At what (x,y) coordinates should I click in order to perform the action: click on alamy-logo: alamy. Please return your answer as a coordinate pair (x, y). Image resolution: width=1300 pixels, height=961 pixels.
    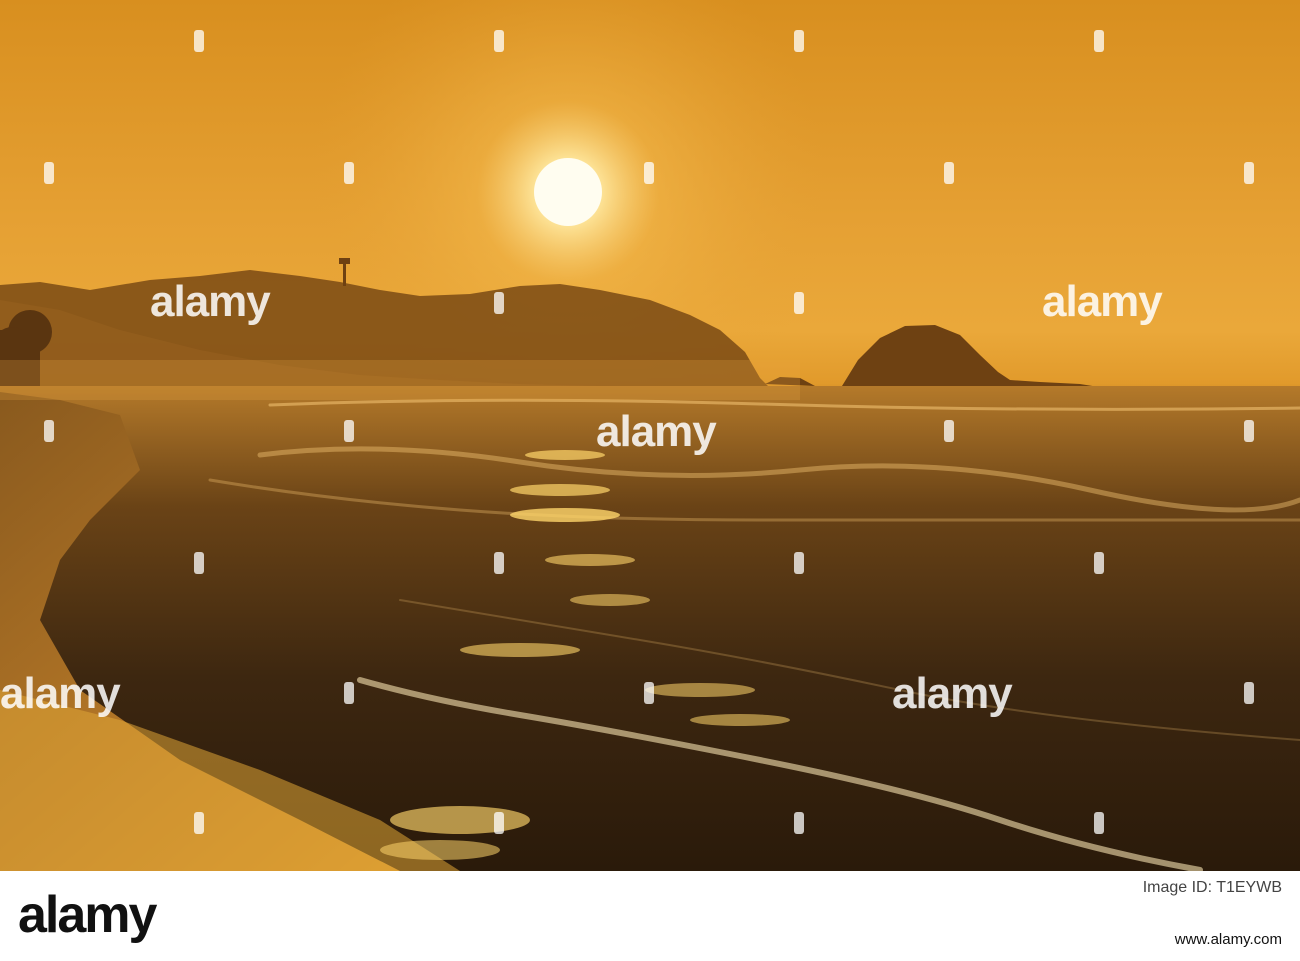
    Looking at the image, I should click on (87, 915).